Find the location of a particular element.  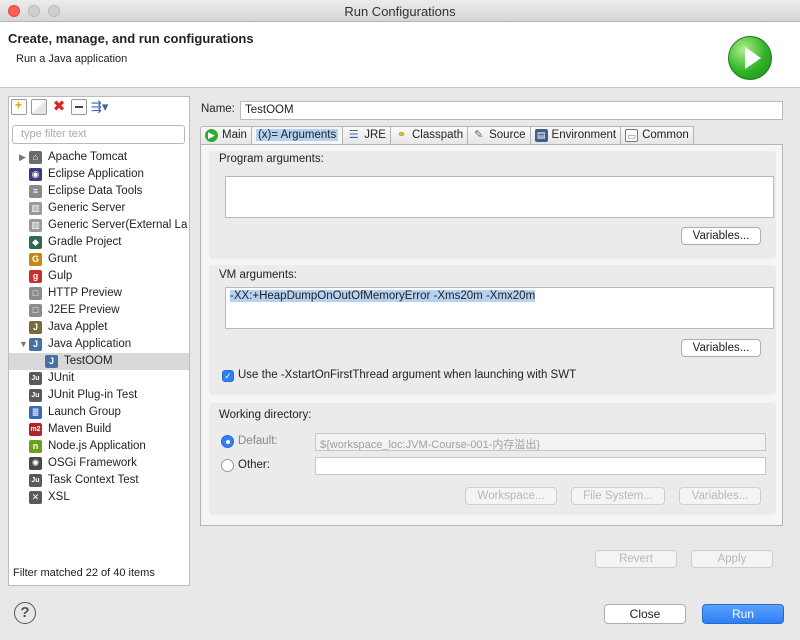

other-radio is located at coordinates (227, 465).